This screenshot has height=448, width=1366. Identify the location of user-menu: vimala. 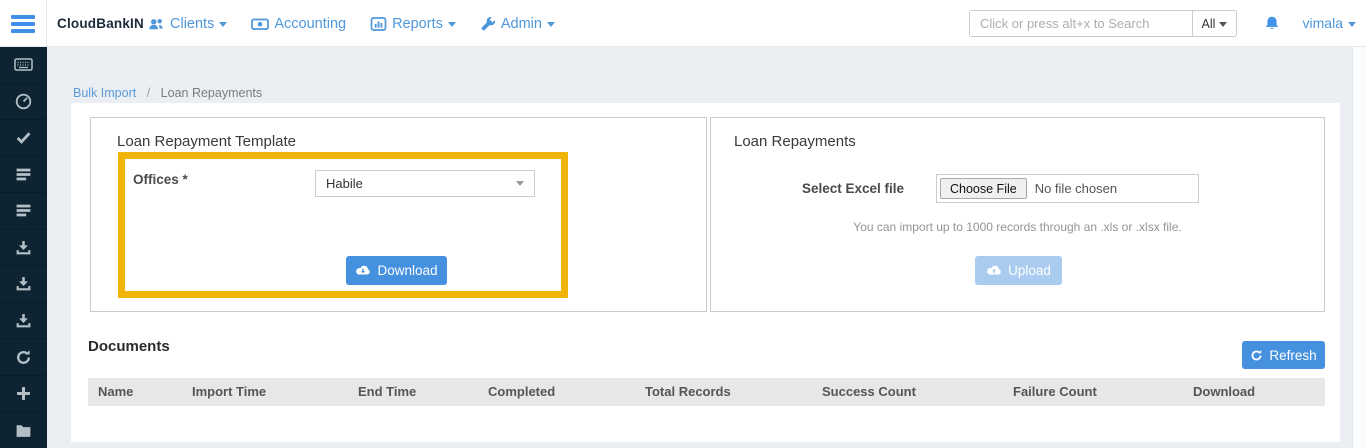
(1329, 23).